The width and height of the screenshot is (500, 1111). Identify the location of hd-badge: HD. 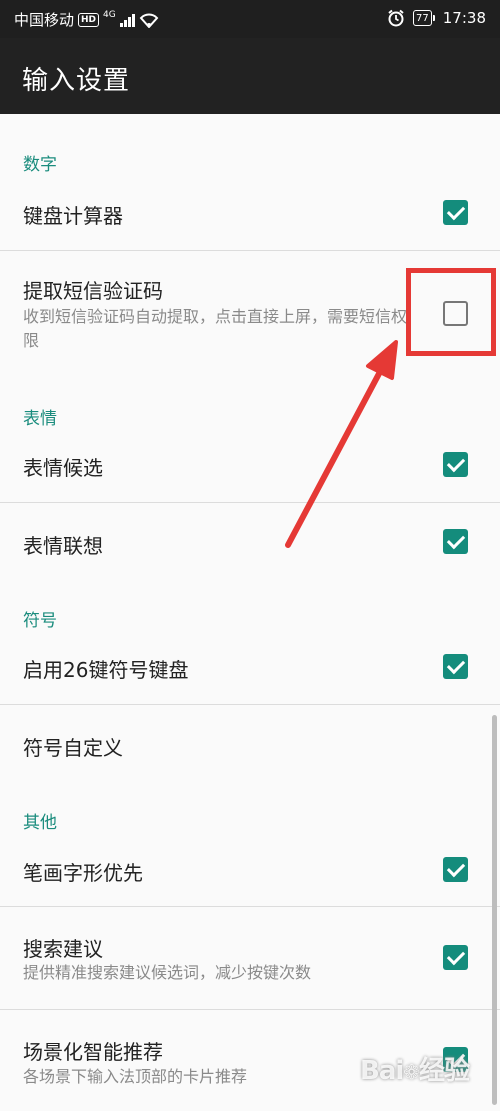
(89, 19).